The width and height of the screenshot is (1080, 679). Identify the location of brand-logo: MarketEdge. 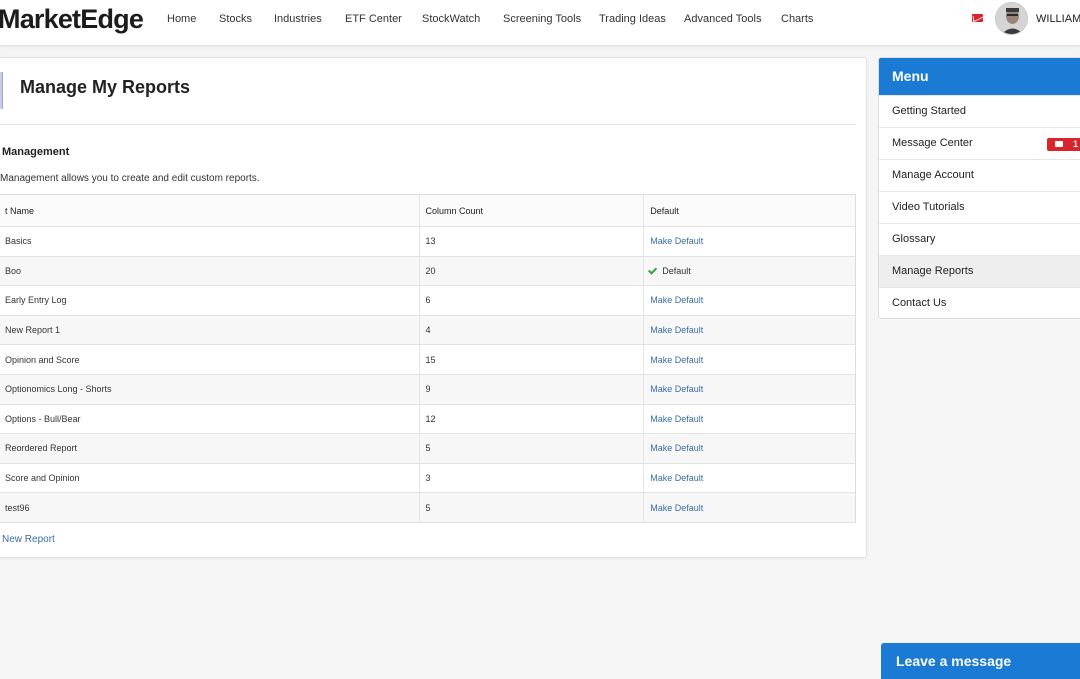
(72, 19).